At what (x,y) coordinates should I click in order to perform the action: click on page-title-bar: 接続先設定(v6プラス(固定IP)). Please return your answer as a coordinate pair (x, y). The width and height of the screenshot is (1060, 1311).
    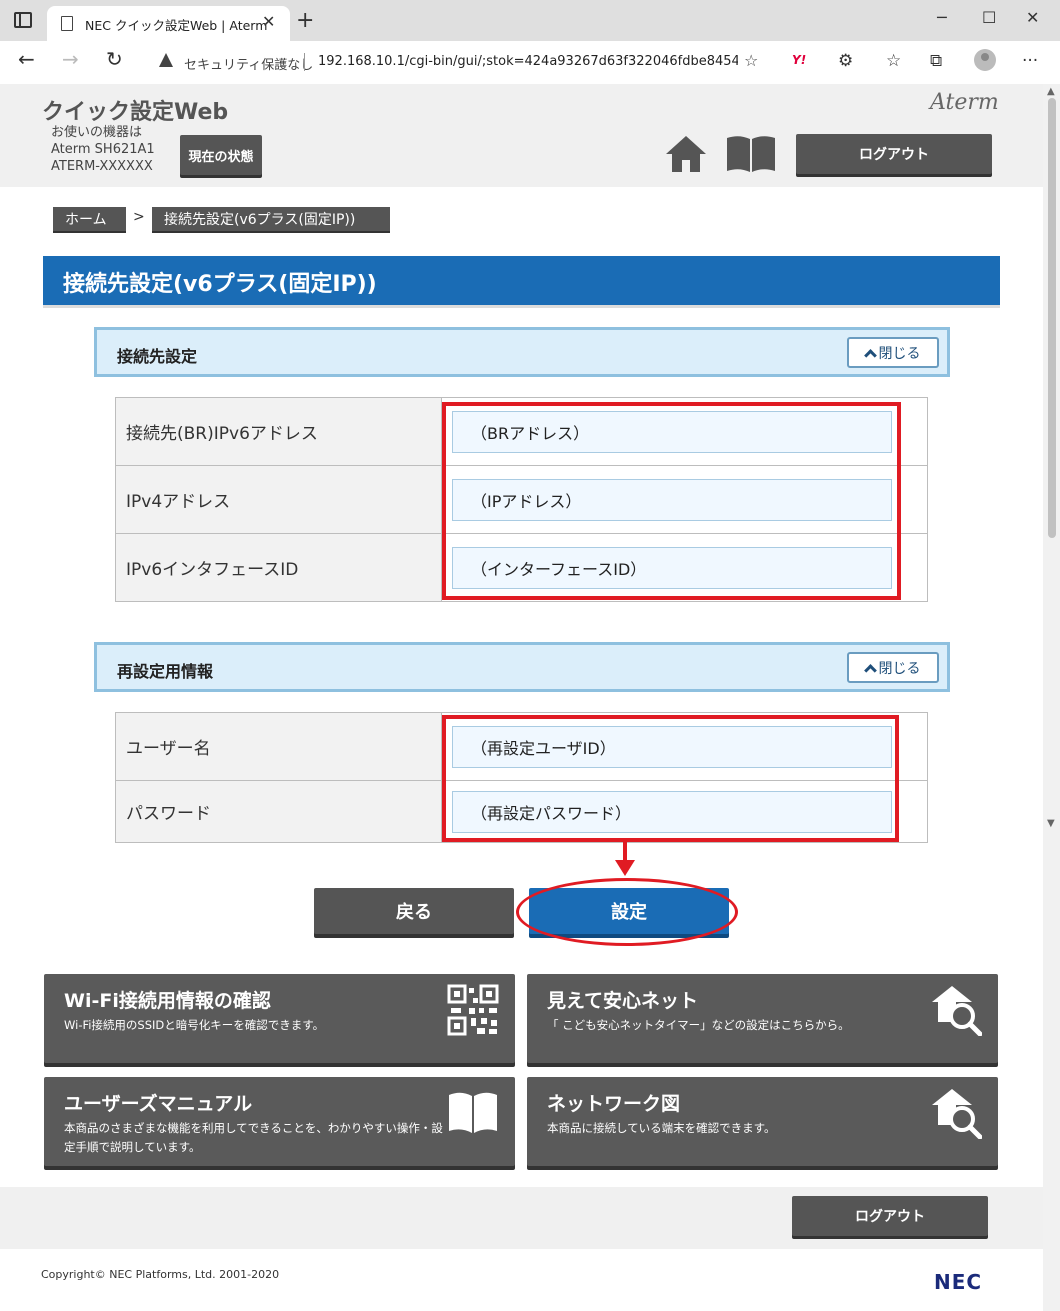
    Looking at the image, I should click on (521, 282).